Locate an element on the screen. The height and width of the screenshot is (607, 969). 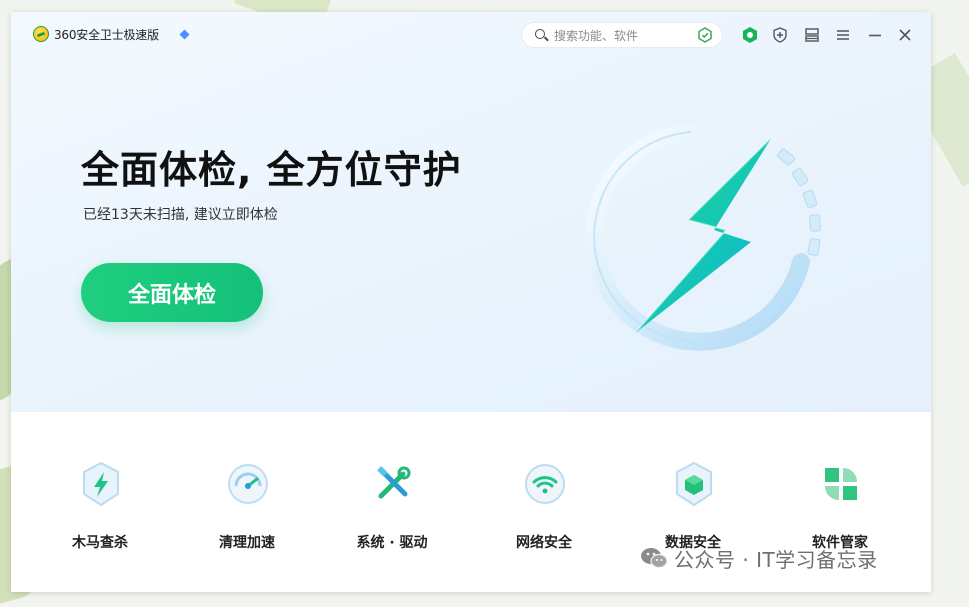
title-bar: 360安全卫士极速版 is located at coordinates (471, 35).